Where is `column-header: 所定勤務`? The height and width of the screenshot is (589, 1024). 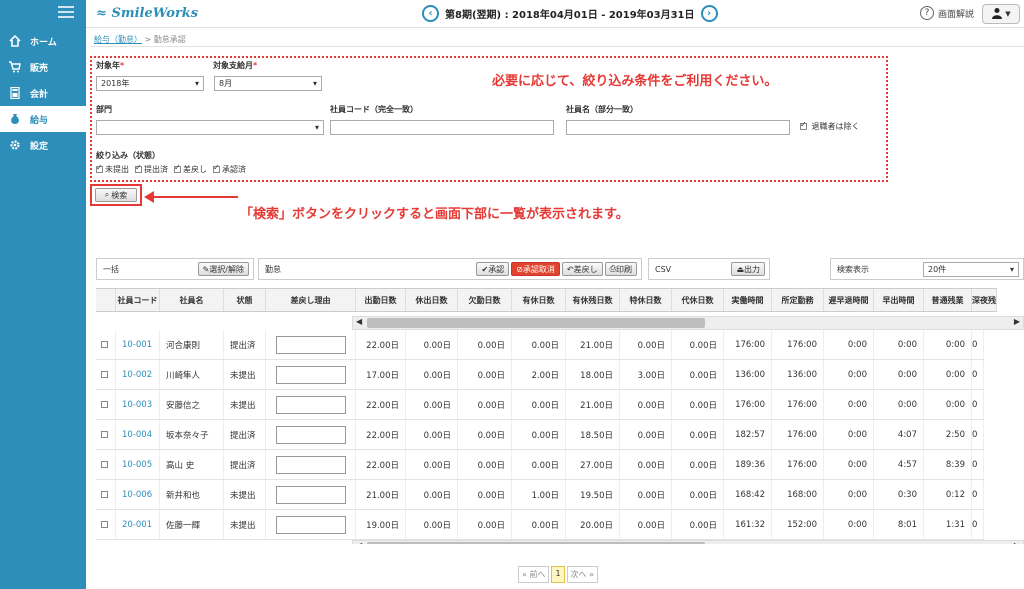 column-header: 所定勤務 is located at coordinates (798, 300).